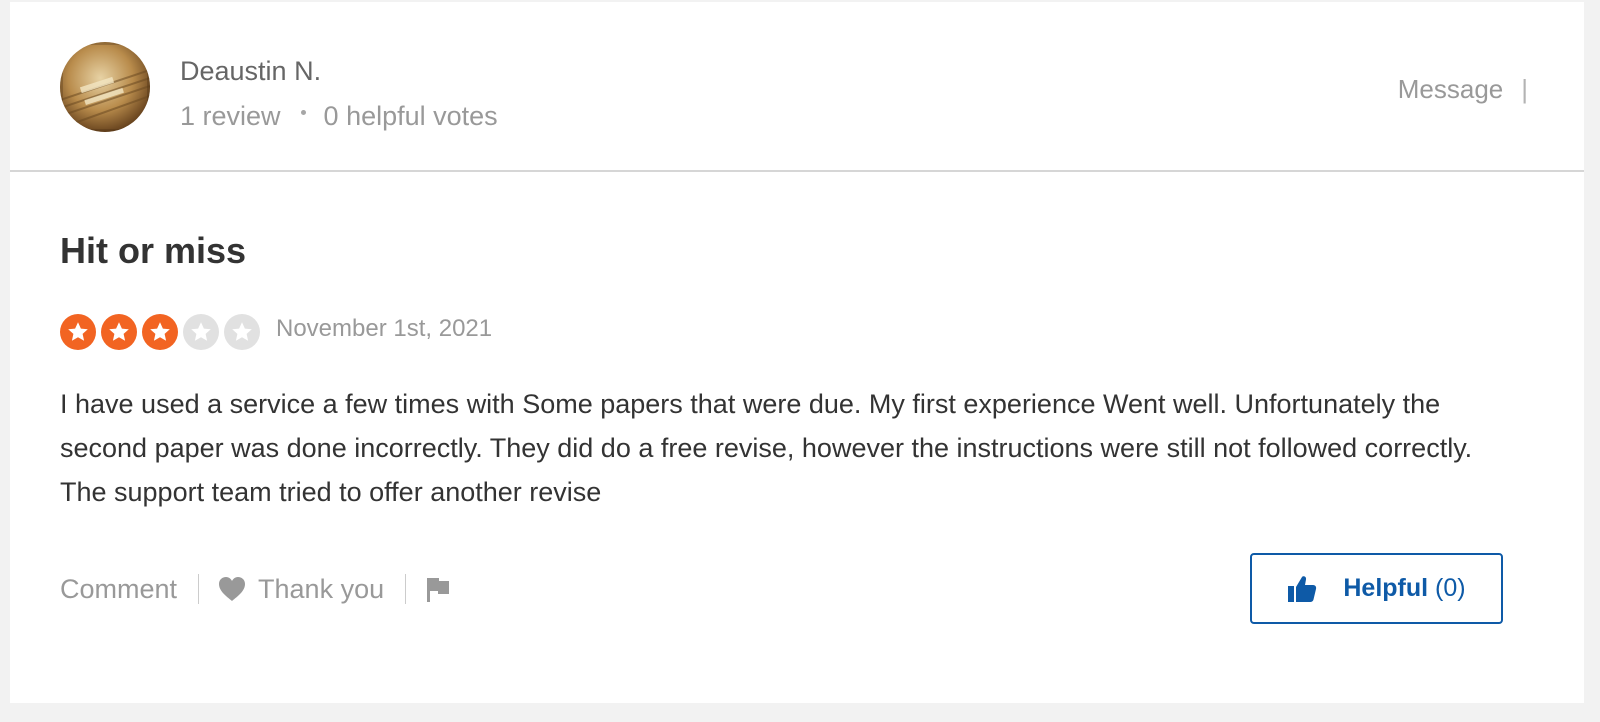  What do you see at coordinates (438, 589) in the screenshot?
I see `flag-icon` at bounding box center [438, 589].